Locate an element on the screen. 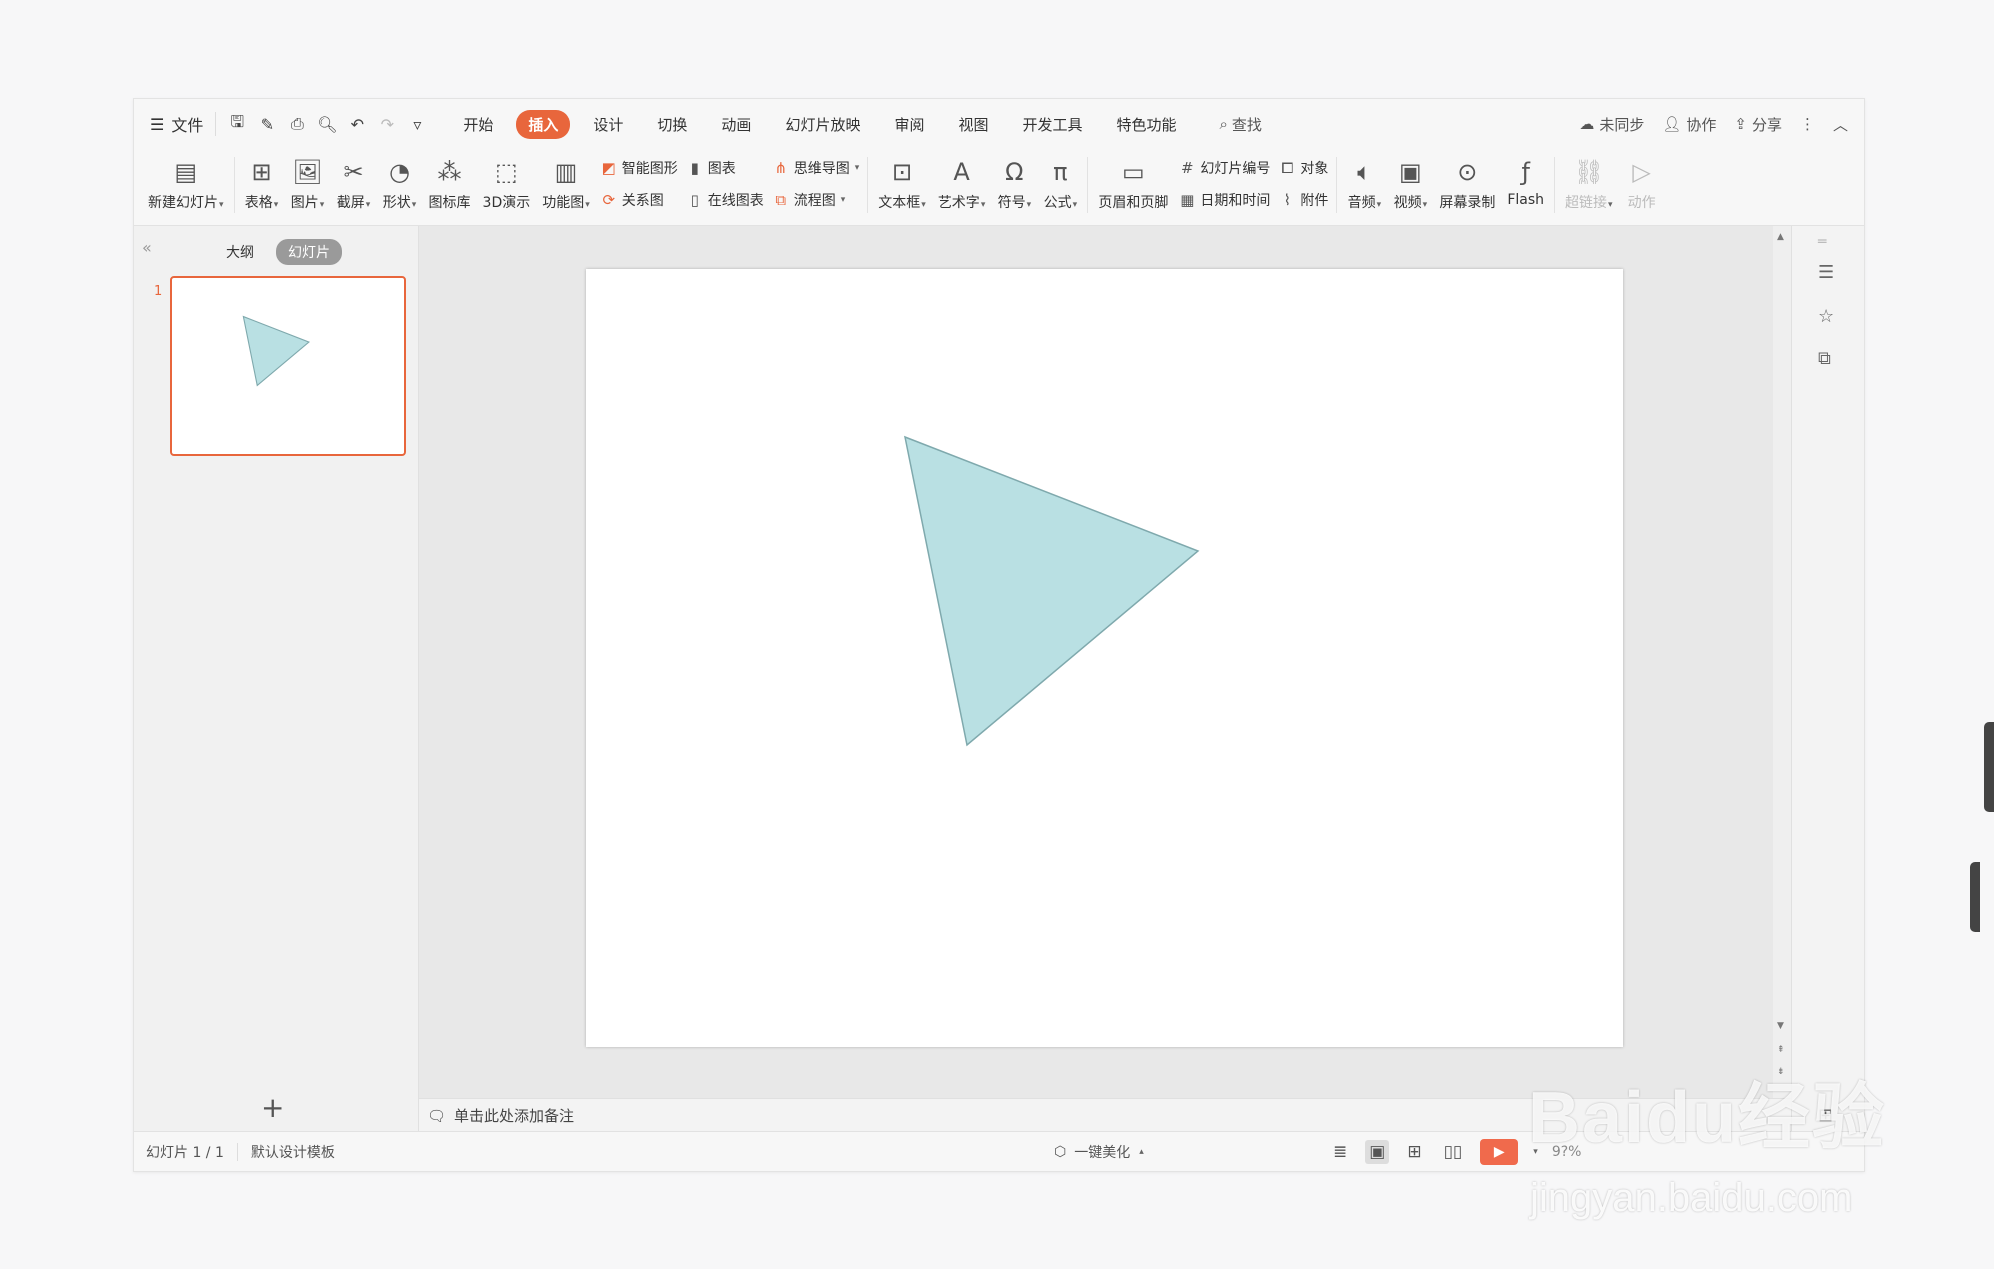 This screenshot has width=1994, height=1269. edge-handle-bottom is located at coordinates (1975, 897).